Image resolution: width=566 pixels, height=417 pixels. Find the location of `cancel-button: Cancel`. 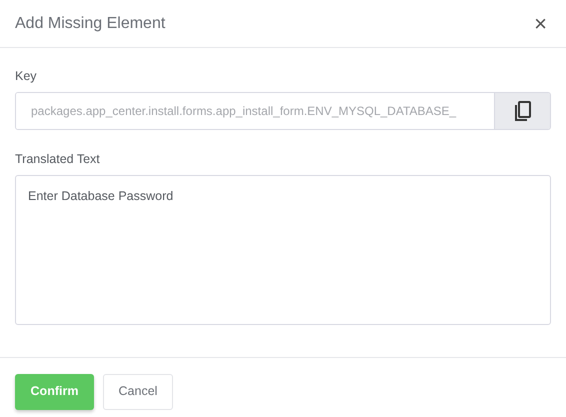

cancel-button: Cancel is located at coordinates (138, 392).